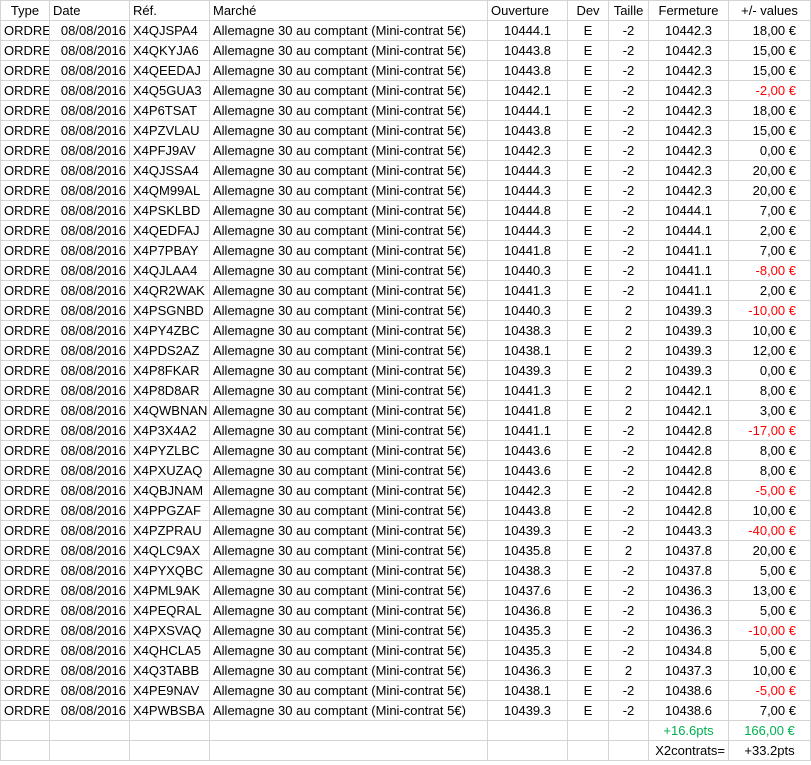 Image resolution: width=811 pixels, height=765 pixels. Describe the element at coordinates (169, 650) in the screenshot. I see `cell-ref: X4QHCLA5` at that location.